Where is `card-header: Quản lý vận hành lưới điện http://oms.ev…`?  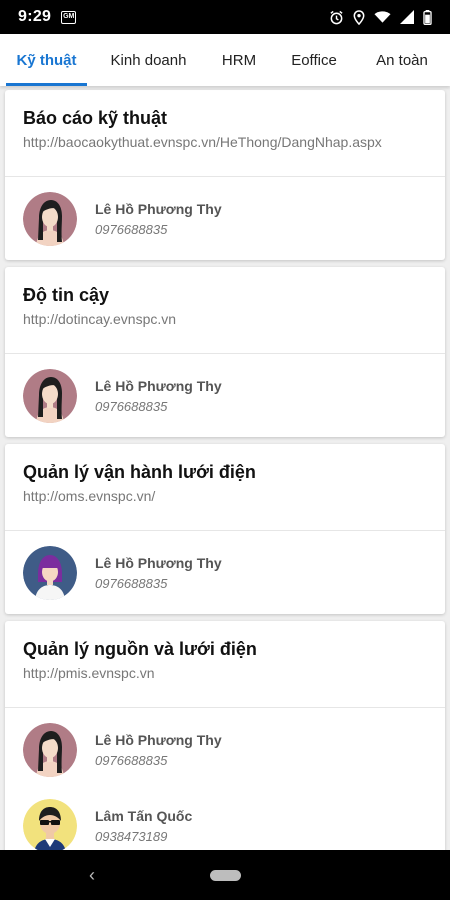 card-header: Quản lý vận hành lưới điện http://oms.ev… is located at coordinates (225, 487).